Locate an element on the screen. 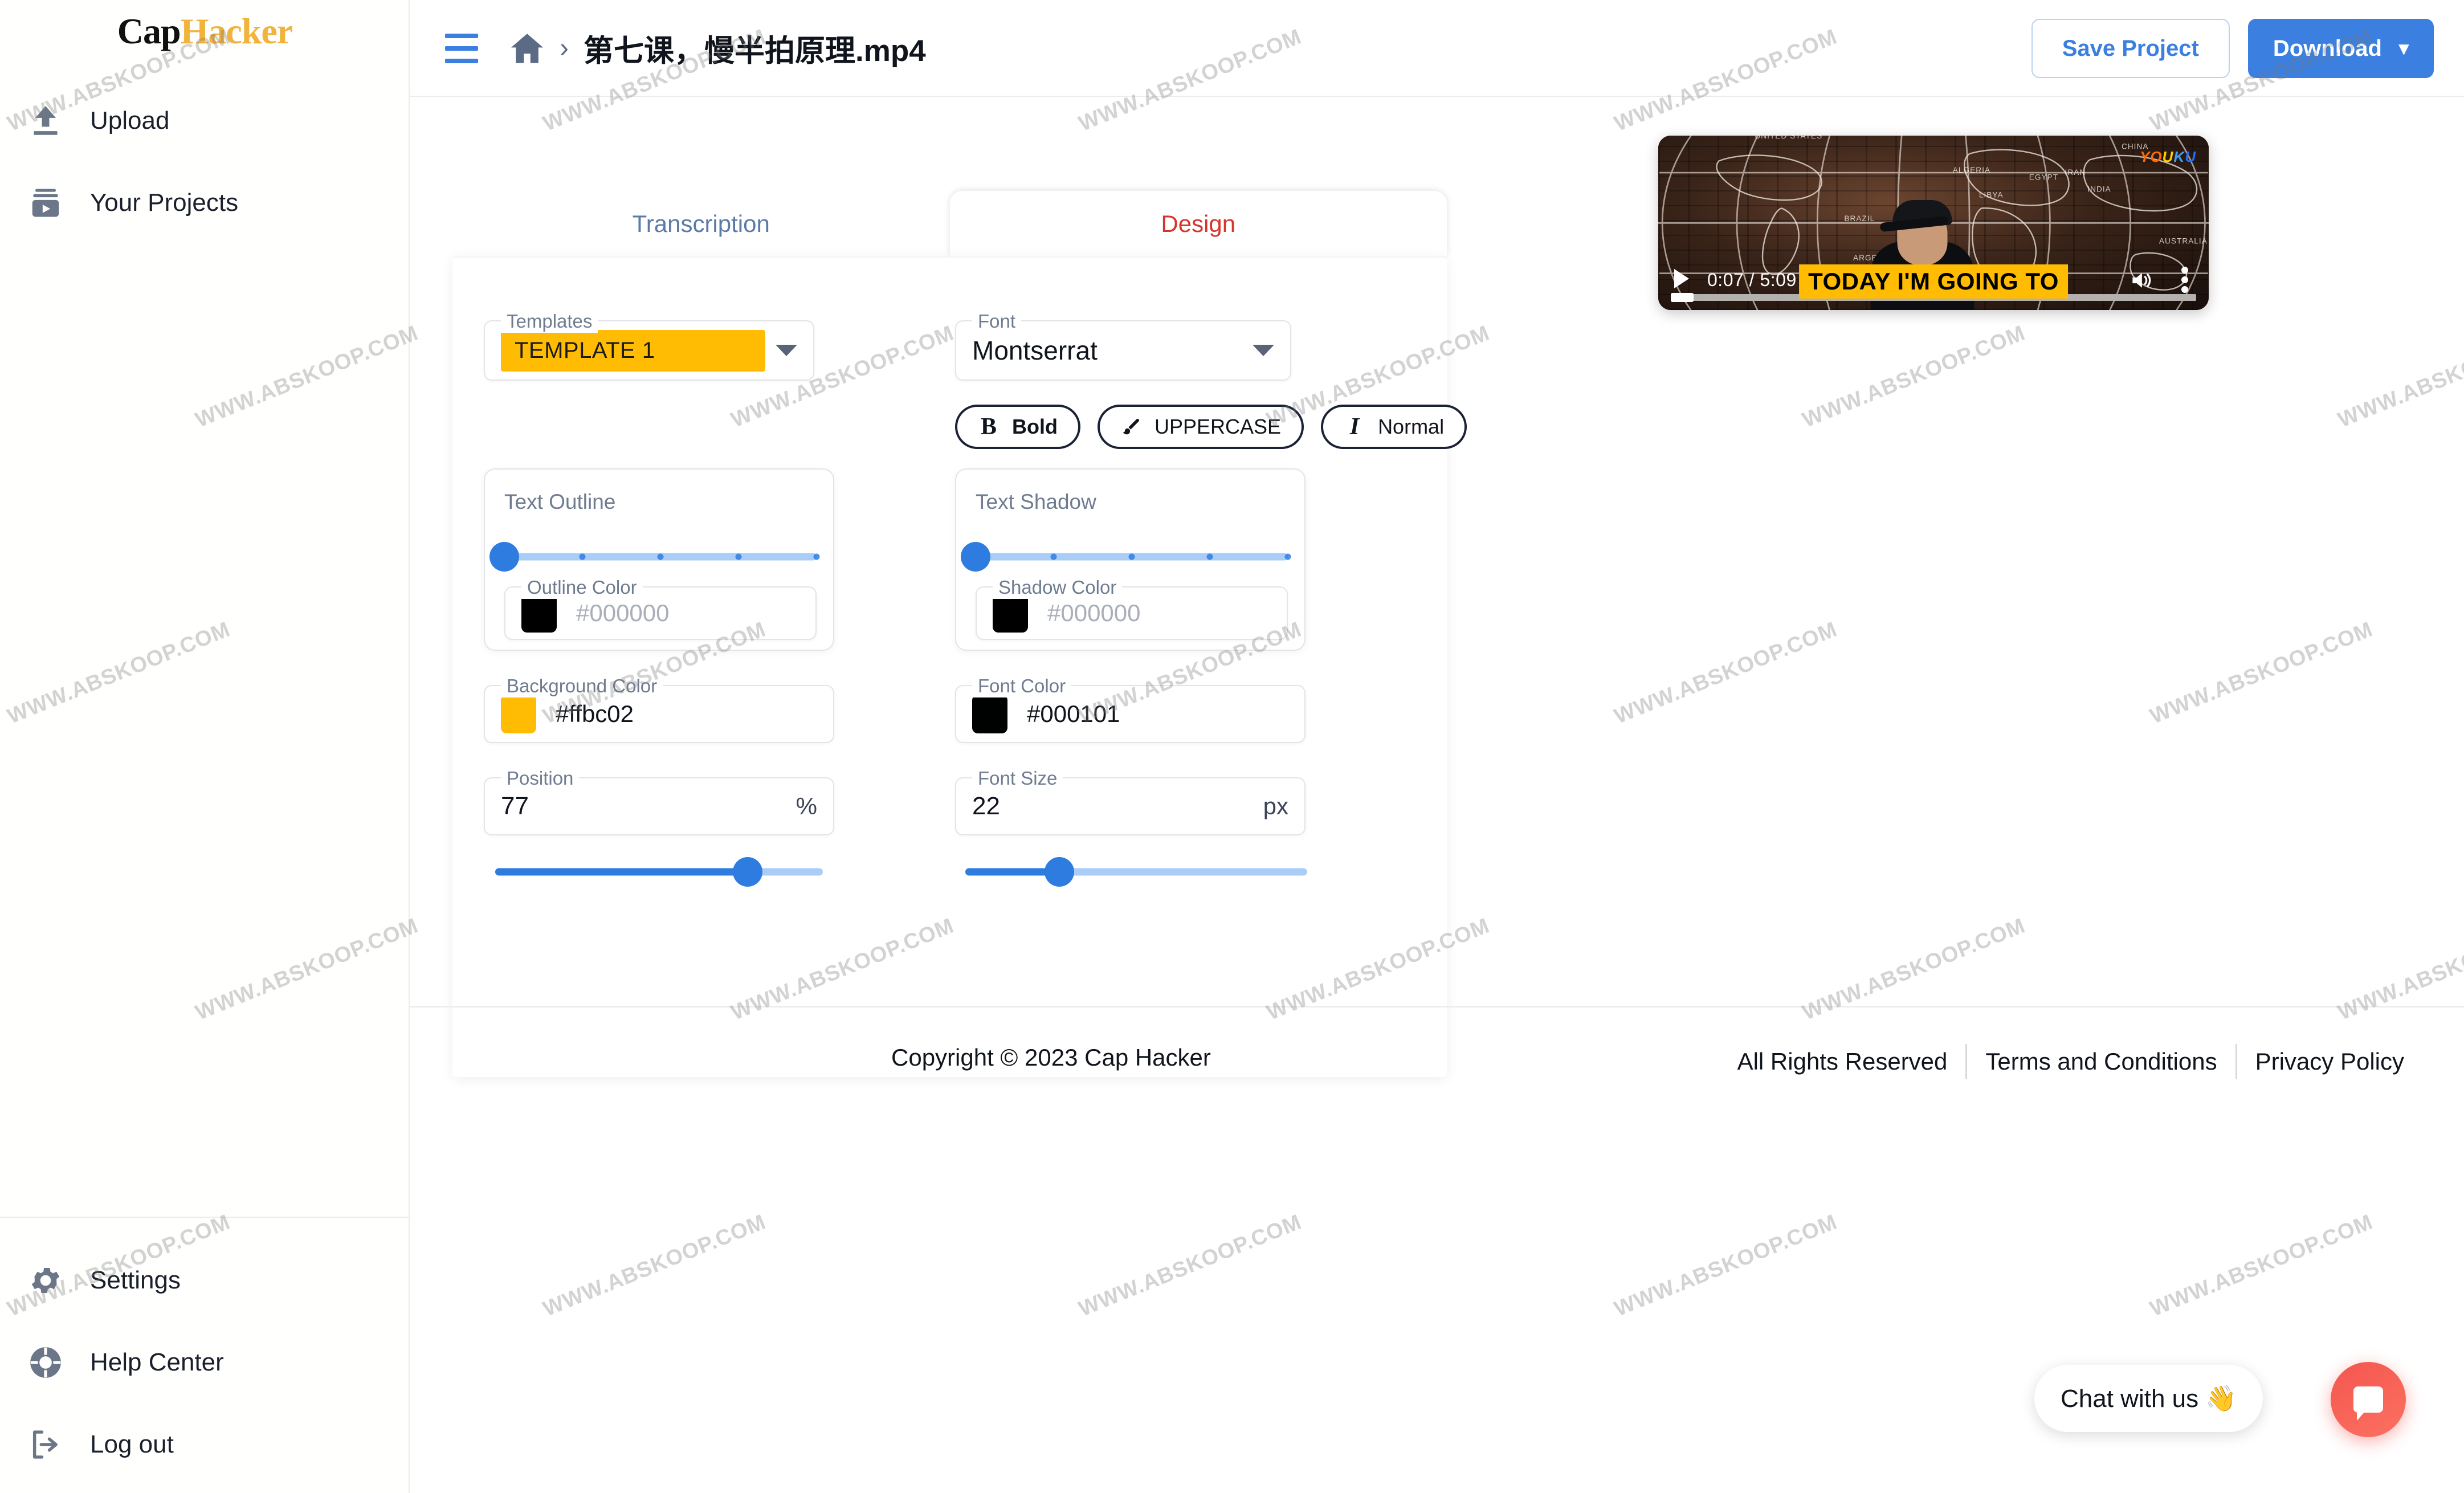 The image size is (2464, 1493). editor-tabs: Transcription Design is located at coordinates (949, 223).